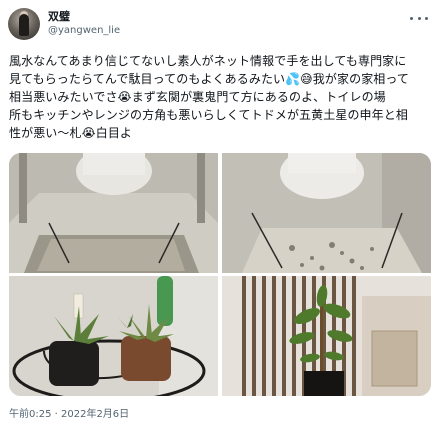 The height and width of the screenshot is (425, 440). Describe the element at coordinates (208, 115) in the screenshot. I see `tweet-text-line: 所もキッチンやレンジの方角も悪いらしくてトドメが五黄土星の申年と相` at that location.